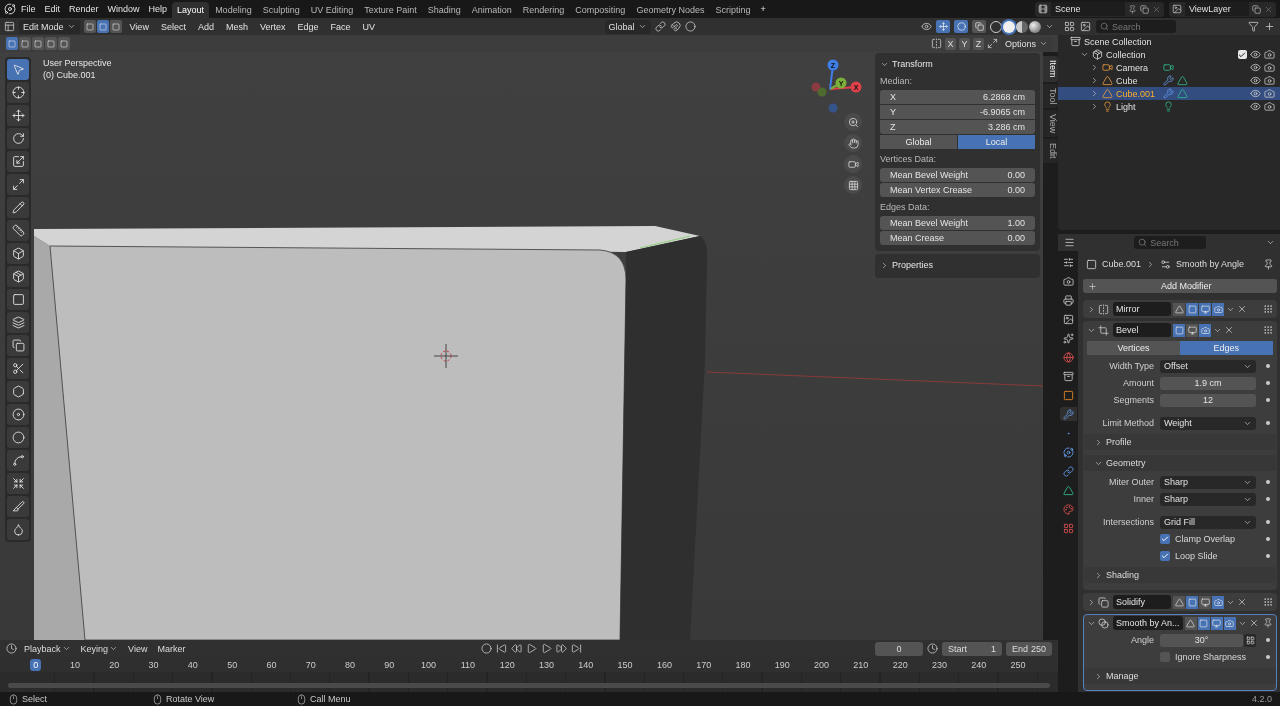 The width and height of the screenshot is (1280, 706). I want to click on outliner-row: Collection, so click(1169, 54).